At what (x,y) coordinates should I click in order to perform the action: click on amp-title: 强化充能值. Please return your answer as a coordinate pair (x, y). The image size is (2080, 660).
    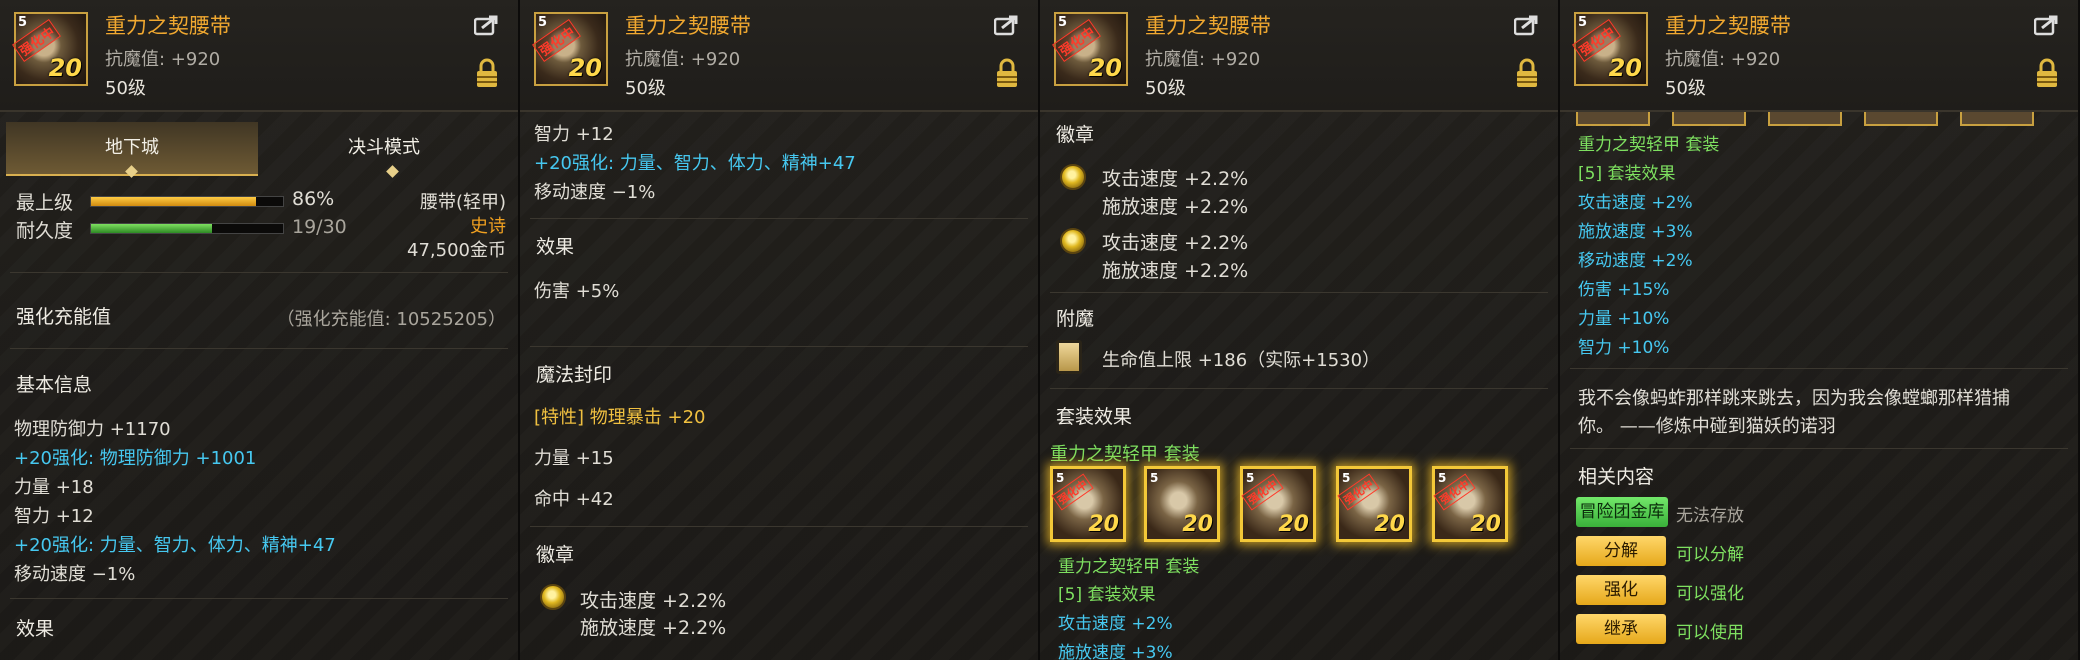
    Looking at the image, I should click on (64, 317).